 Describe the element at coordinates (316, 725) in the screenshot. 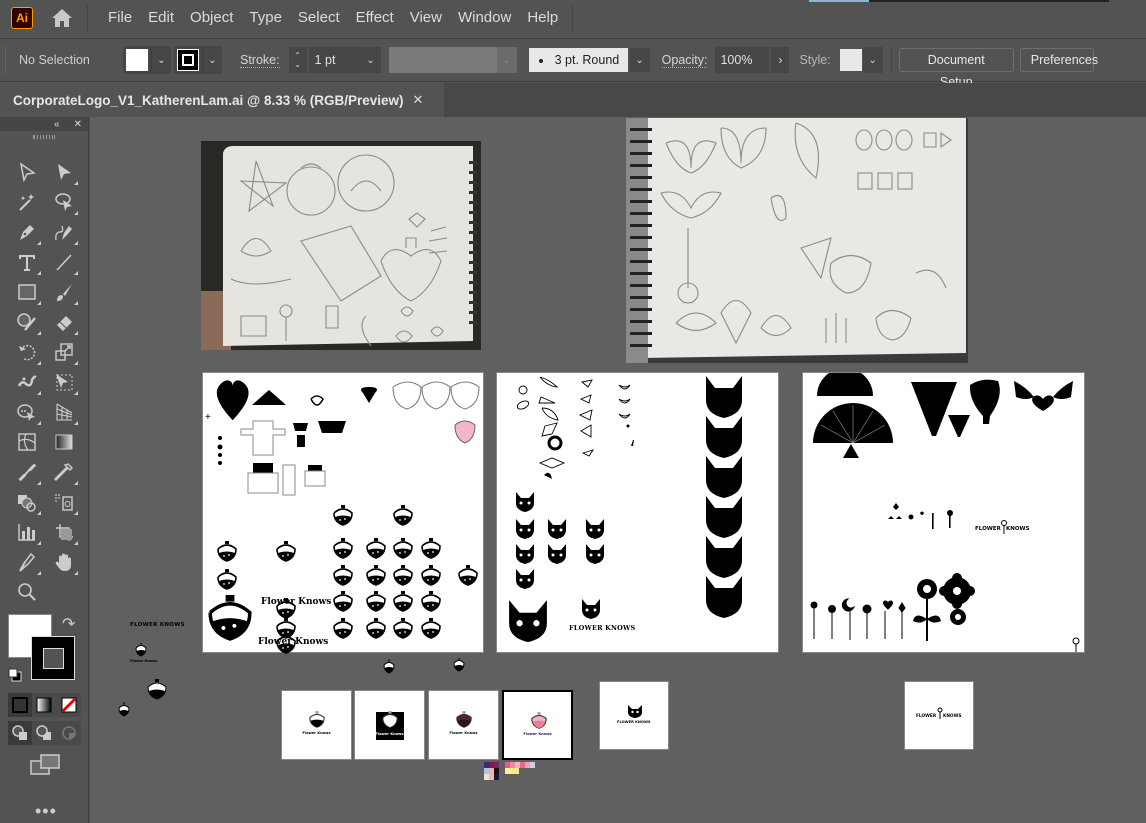

I see `mini-artboard-black-on-white: Flower Knows` at that location.